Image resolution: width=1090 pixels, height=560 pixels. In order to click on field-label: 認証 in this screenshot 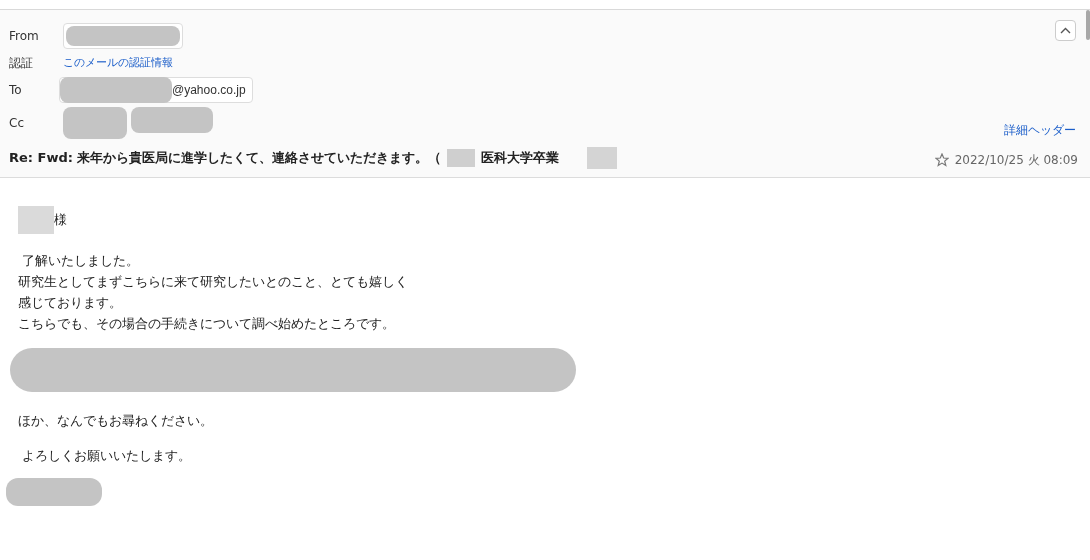, I will do `click(21, 63)`.